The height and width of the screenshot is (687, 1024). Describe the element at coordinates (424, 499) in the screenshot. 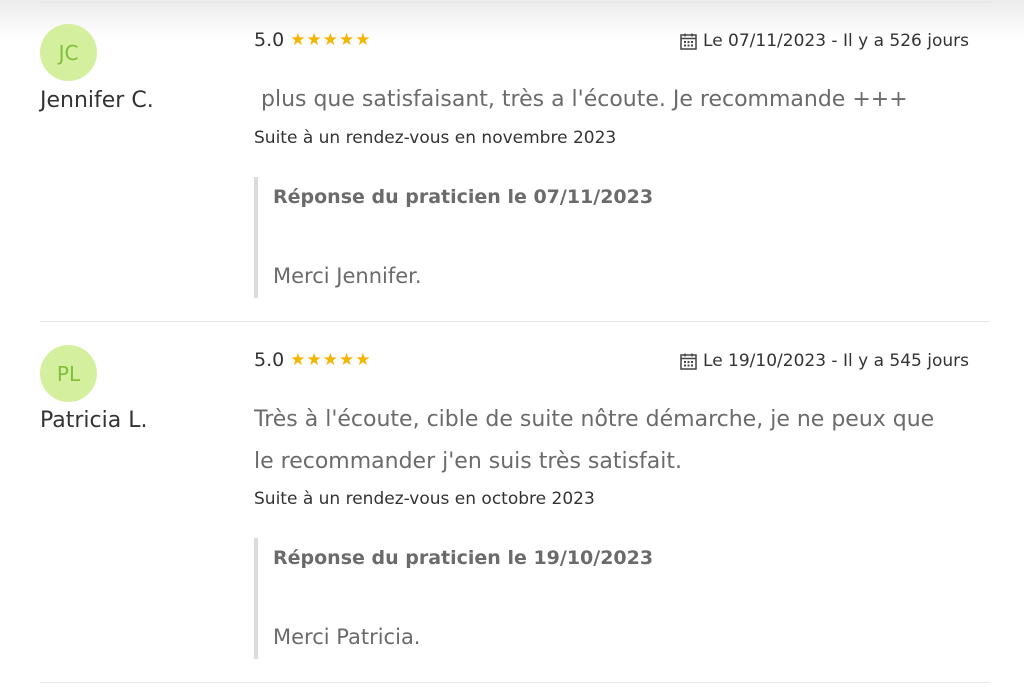

I see `review-context: Suite à un rendez-vous en octobre 2023` at that location.